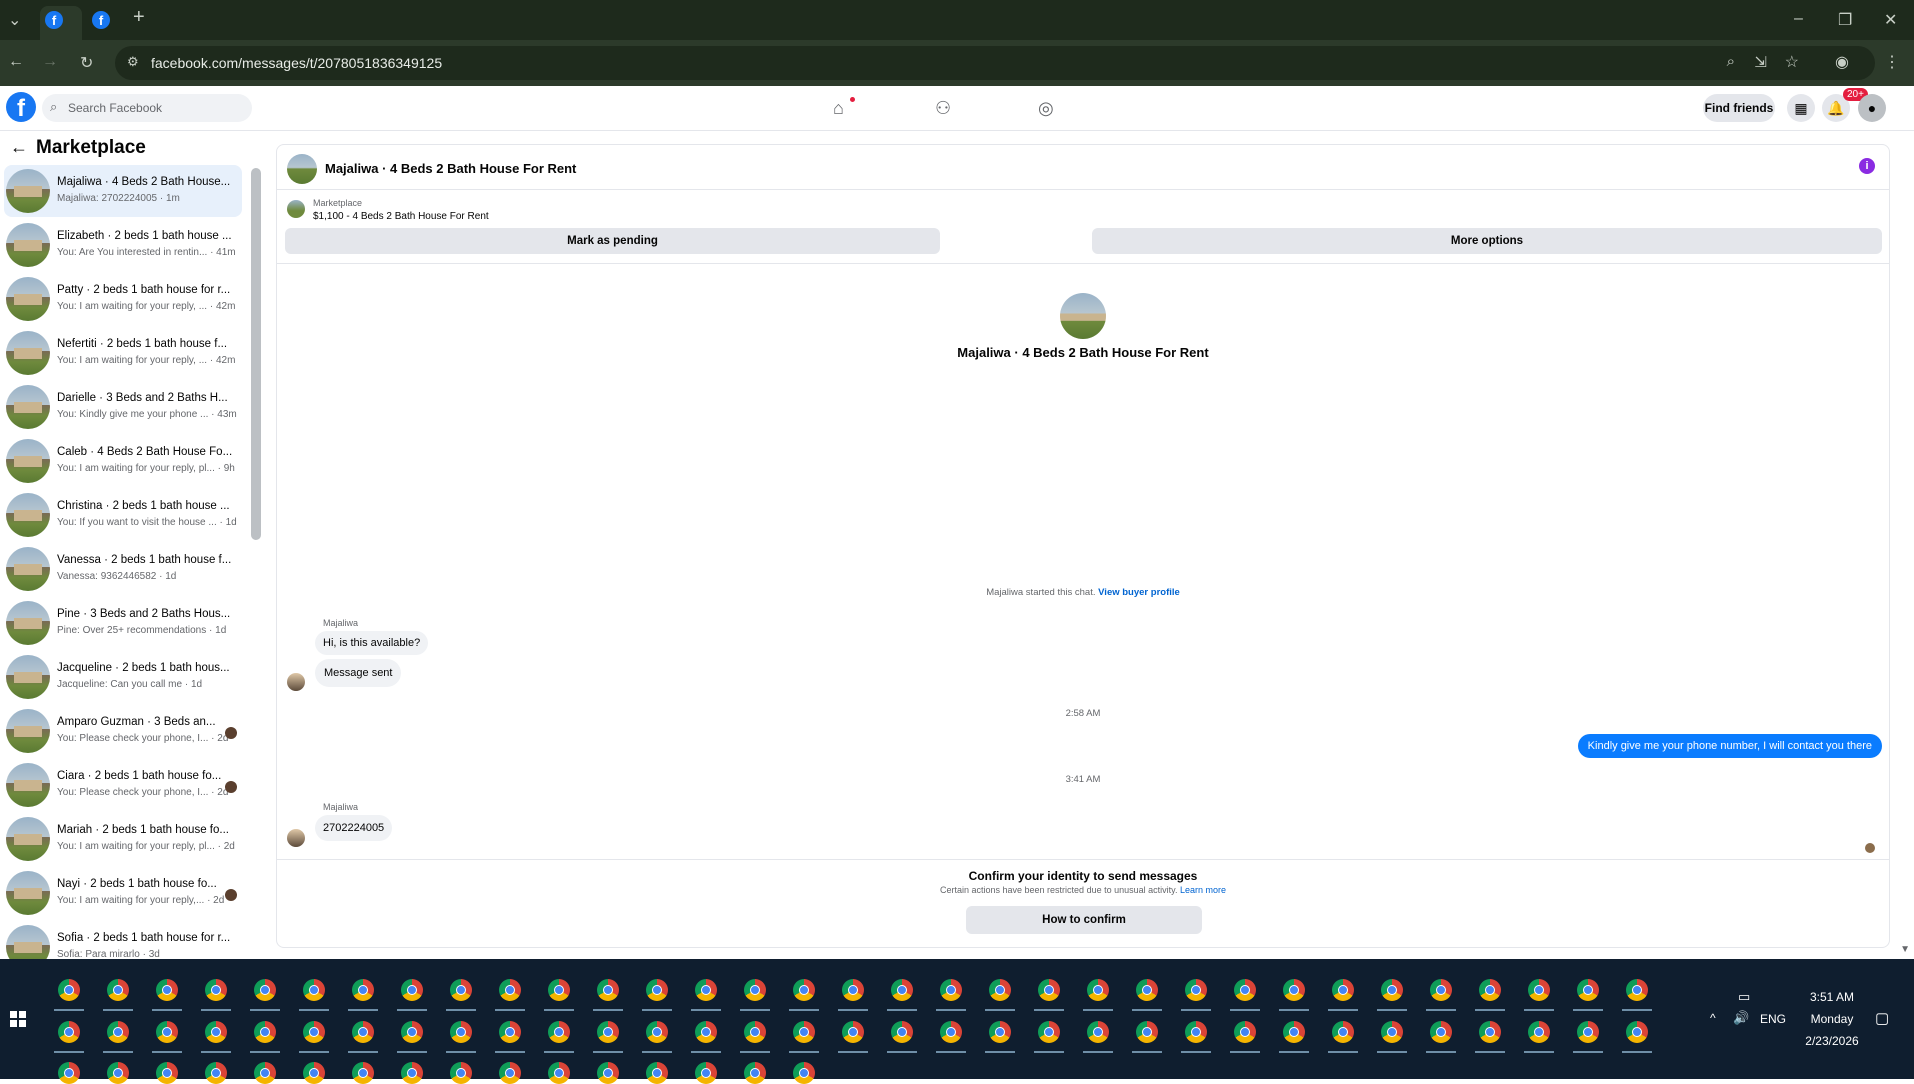  What do you see at coordinates (147, 108) in the screenshot?
I see `search-input: ⌕ Search Facebook` at bounding box center [147, 108].